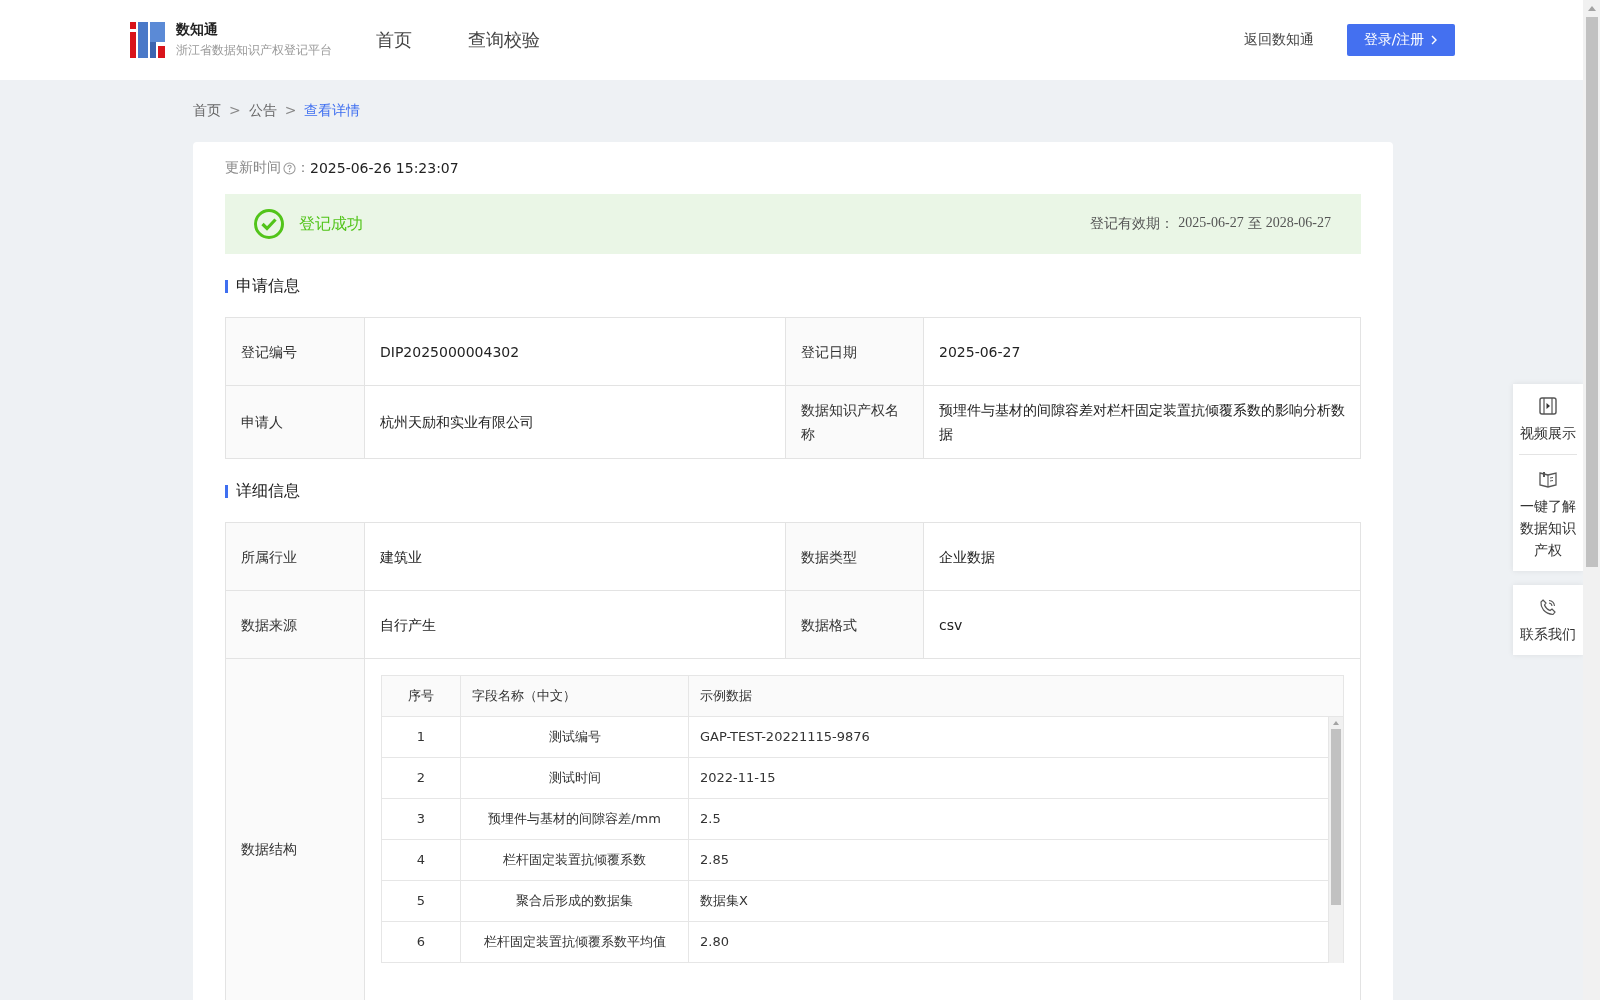 The width and height of the screenshot is (1600, 1000). Describe the element at coordinates (855, 557) in the screenshot. I see `field-label: 数据类型` at that location.